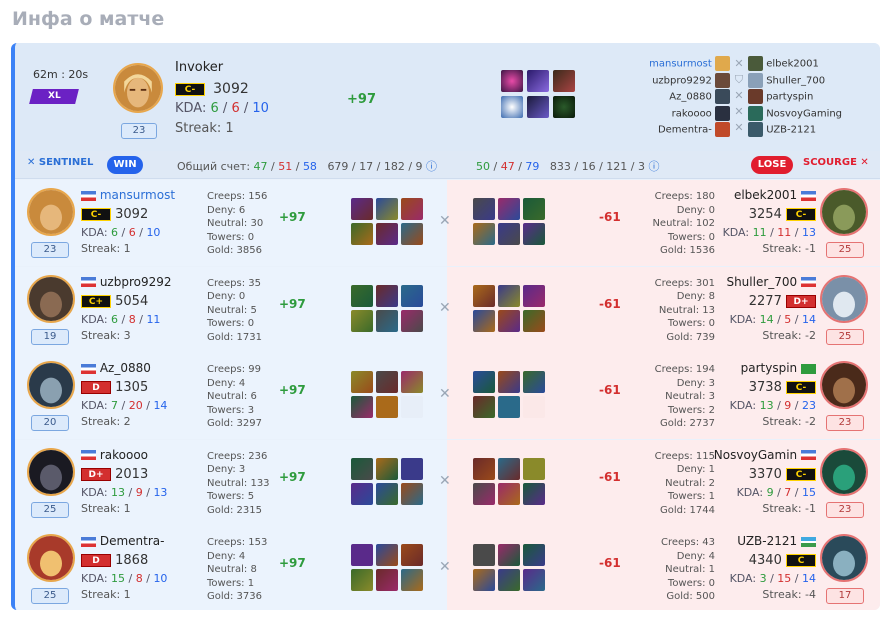 The image size is (890, 624). I want to click on roster-player: Az_0880, so click(667, 97).